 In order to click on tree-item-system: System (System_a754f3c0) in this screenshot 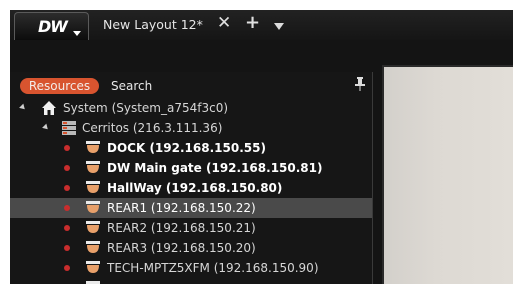, I will do `click(191, 108)`.